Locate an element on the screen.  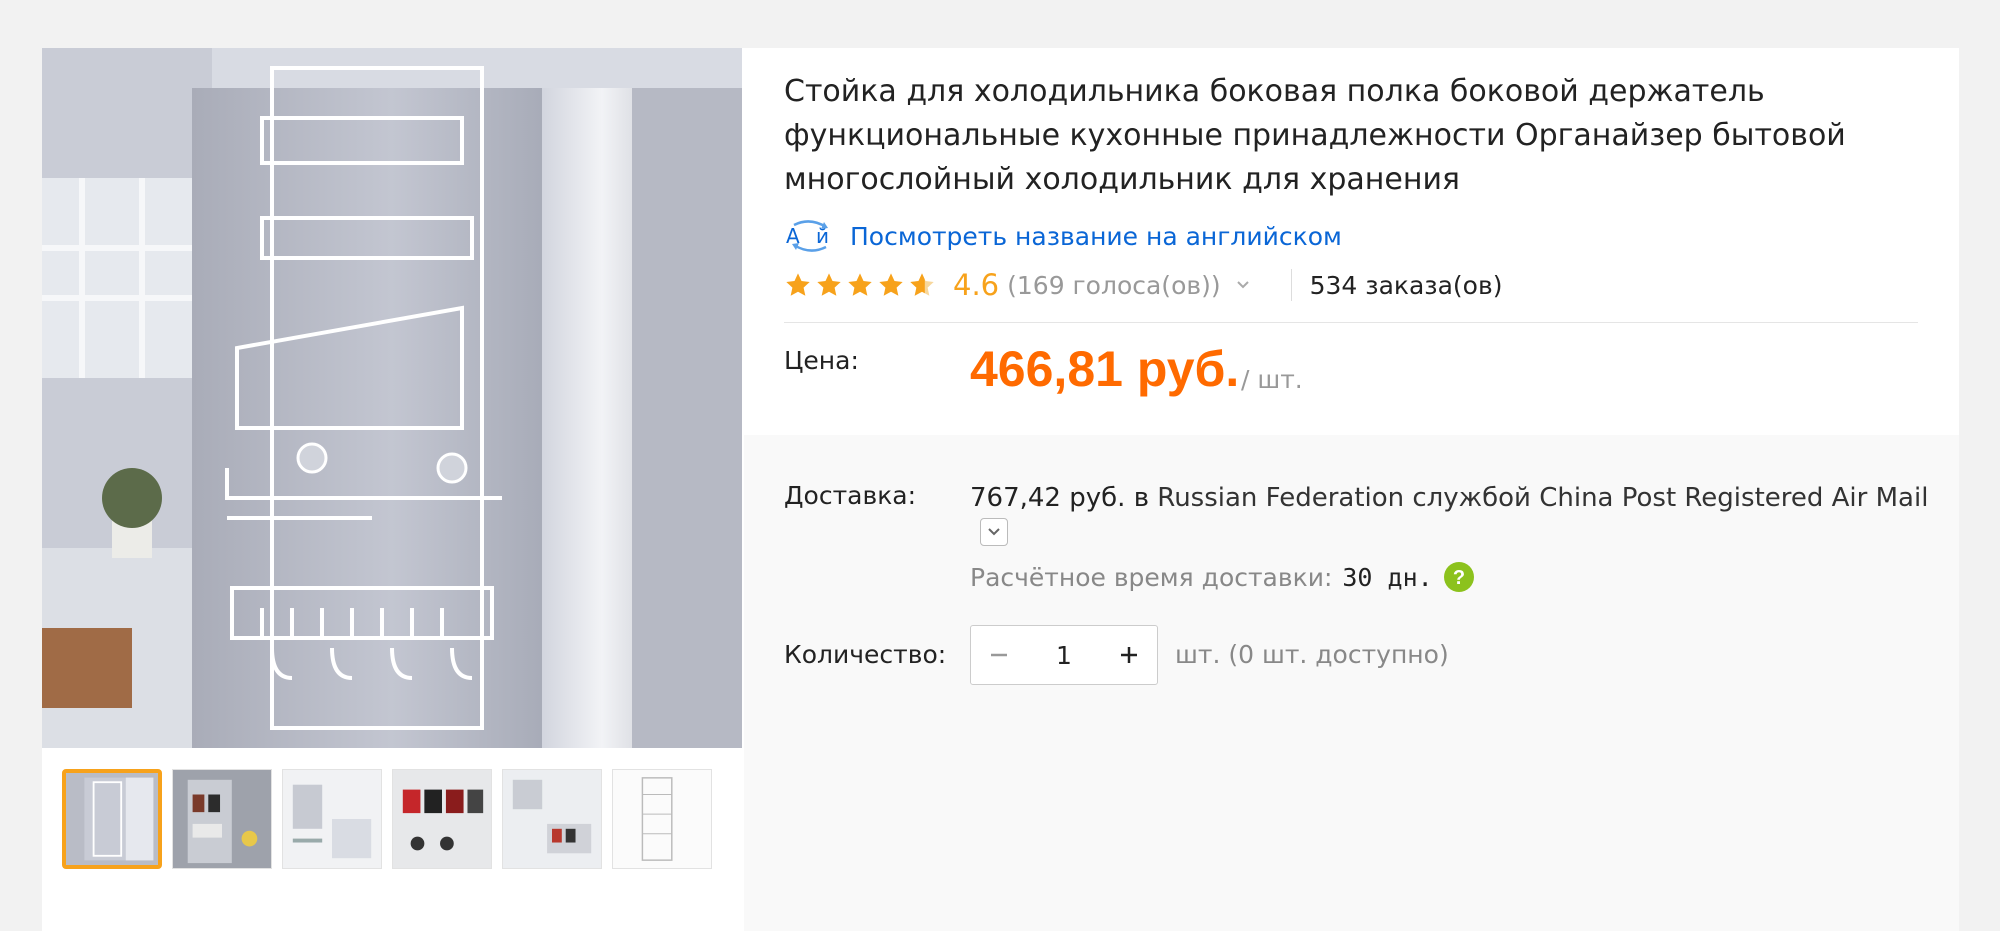
thumbnail-5-image is located at coordinates (552, 819).